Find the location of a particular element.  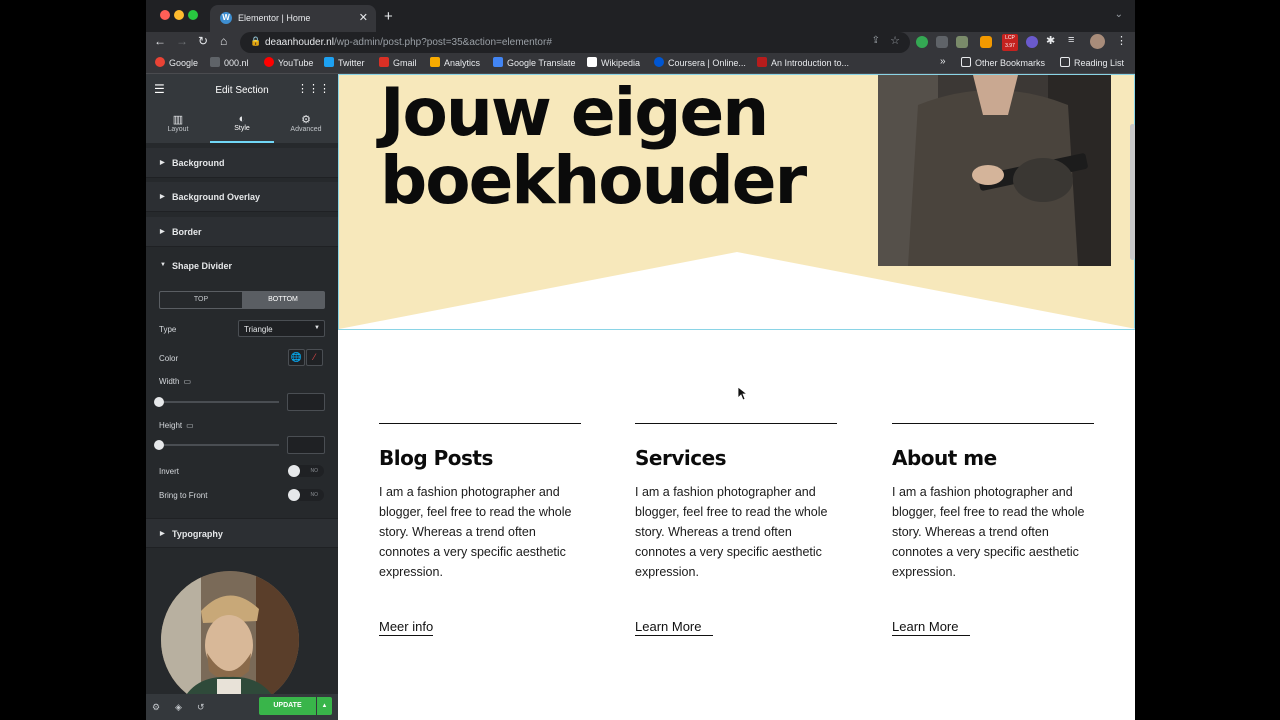

section-border: ▶ Border is located at coordinates (242, 232).